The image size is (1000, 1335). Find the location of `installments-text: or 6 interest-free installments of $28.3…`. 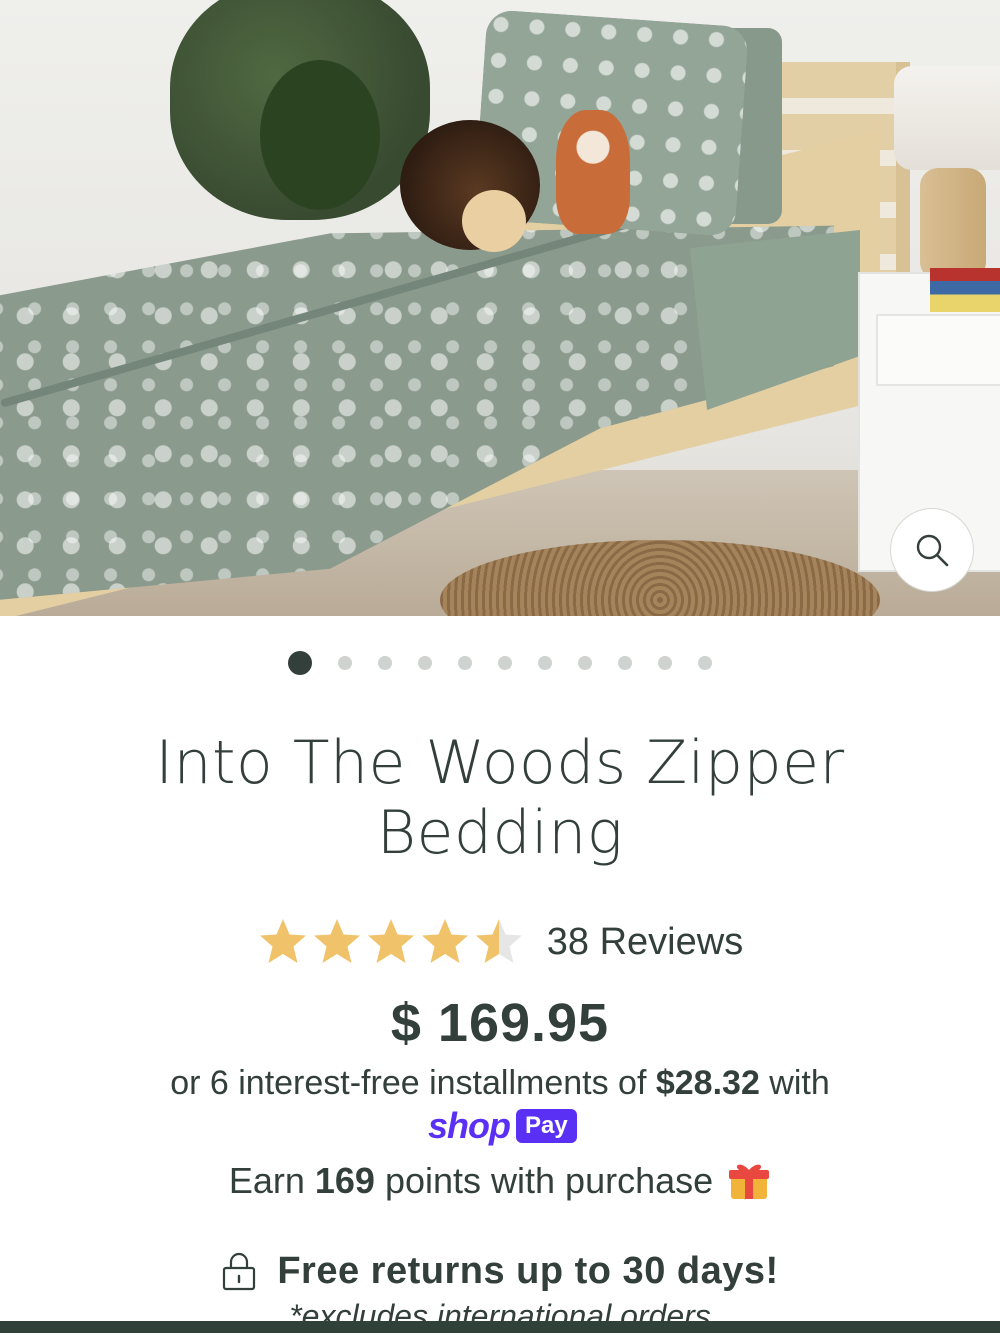

installments-text: or 6 interest-free installments of $28.3… is located at coordinates (500, 1083).